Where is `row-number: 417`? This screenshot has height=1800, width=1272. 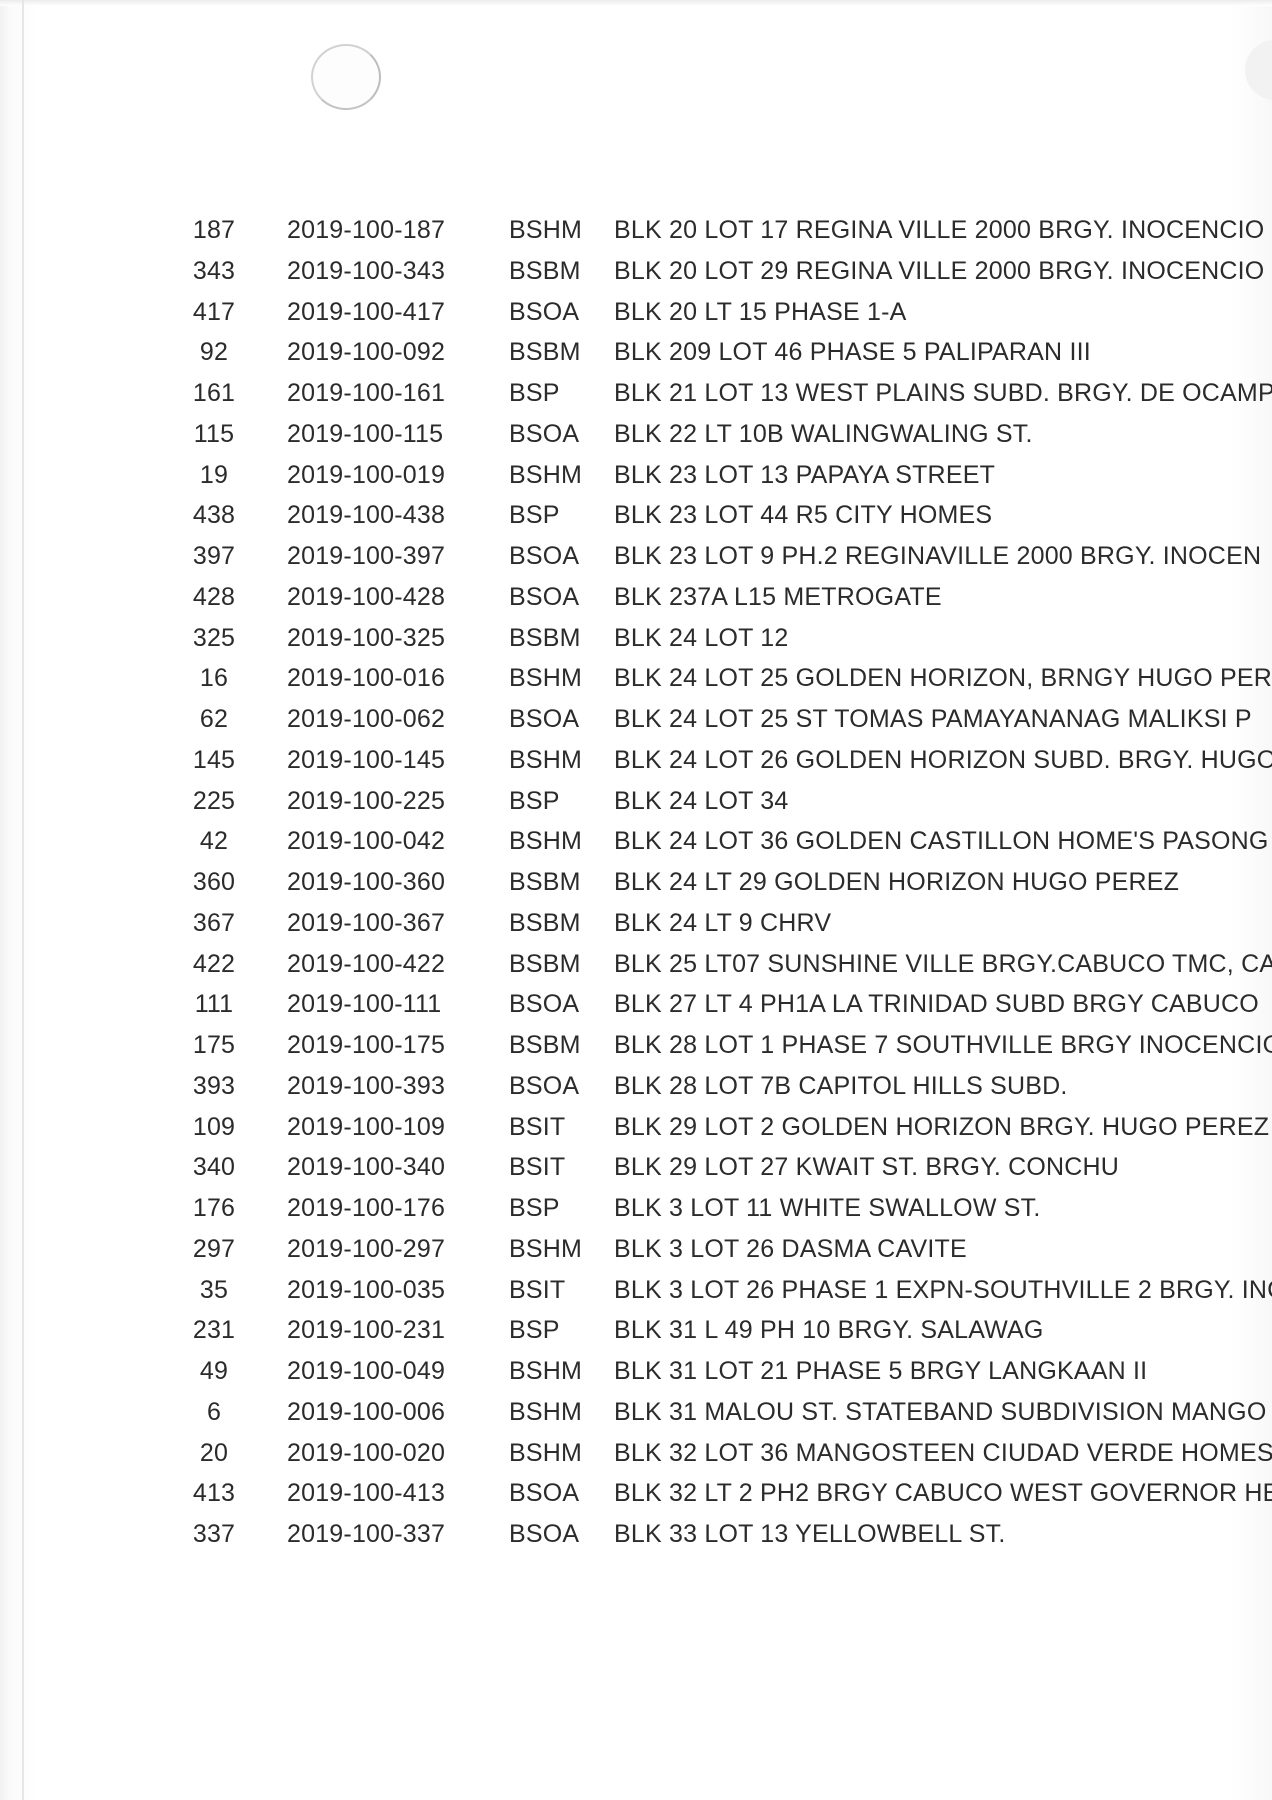
row-number: 417 is located at coordinates (214, 311).